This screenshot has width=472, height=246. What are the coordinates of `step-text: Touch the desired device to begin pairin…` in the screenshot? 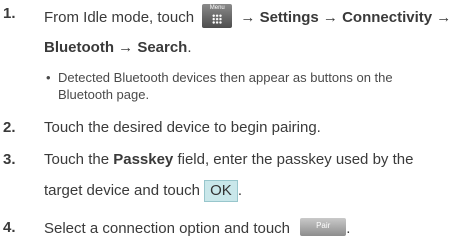 It's located at (182, 127).